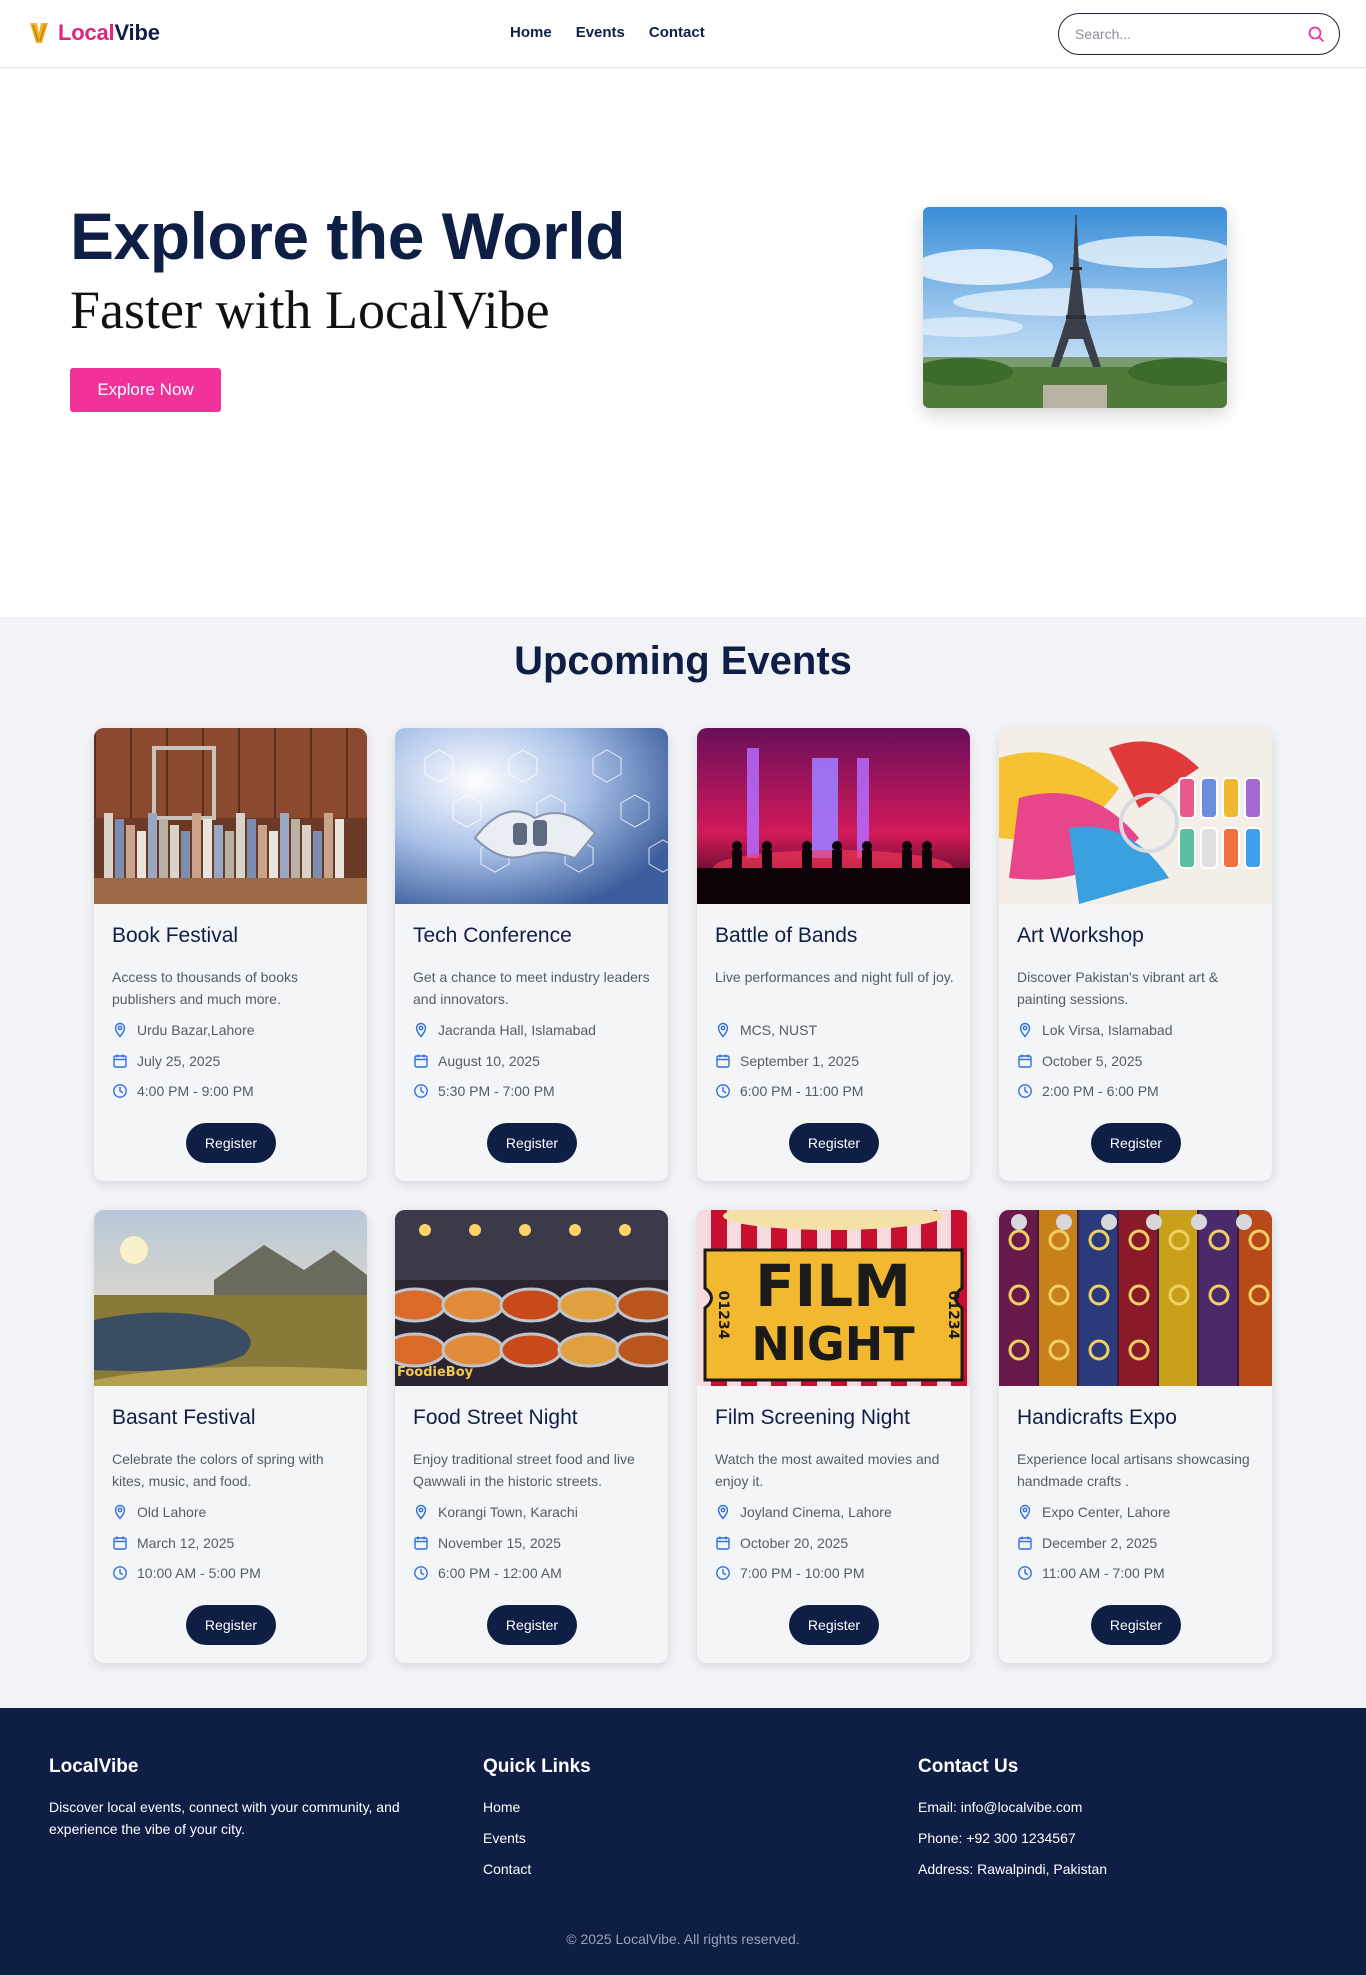  I want to click on footer-link-home: Home, so click(537, 1807).